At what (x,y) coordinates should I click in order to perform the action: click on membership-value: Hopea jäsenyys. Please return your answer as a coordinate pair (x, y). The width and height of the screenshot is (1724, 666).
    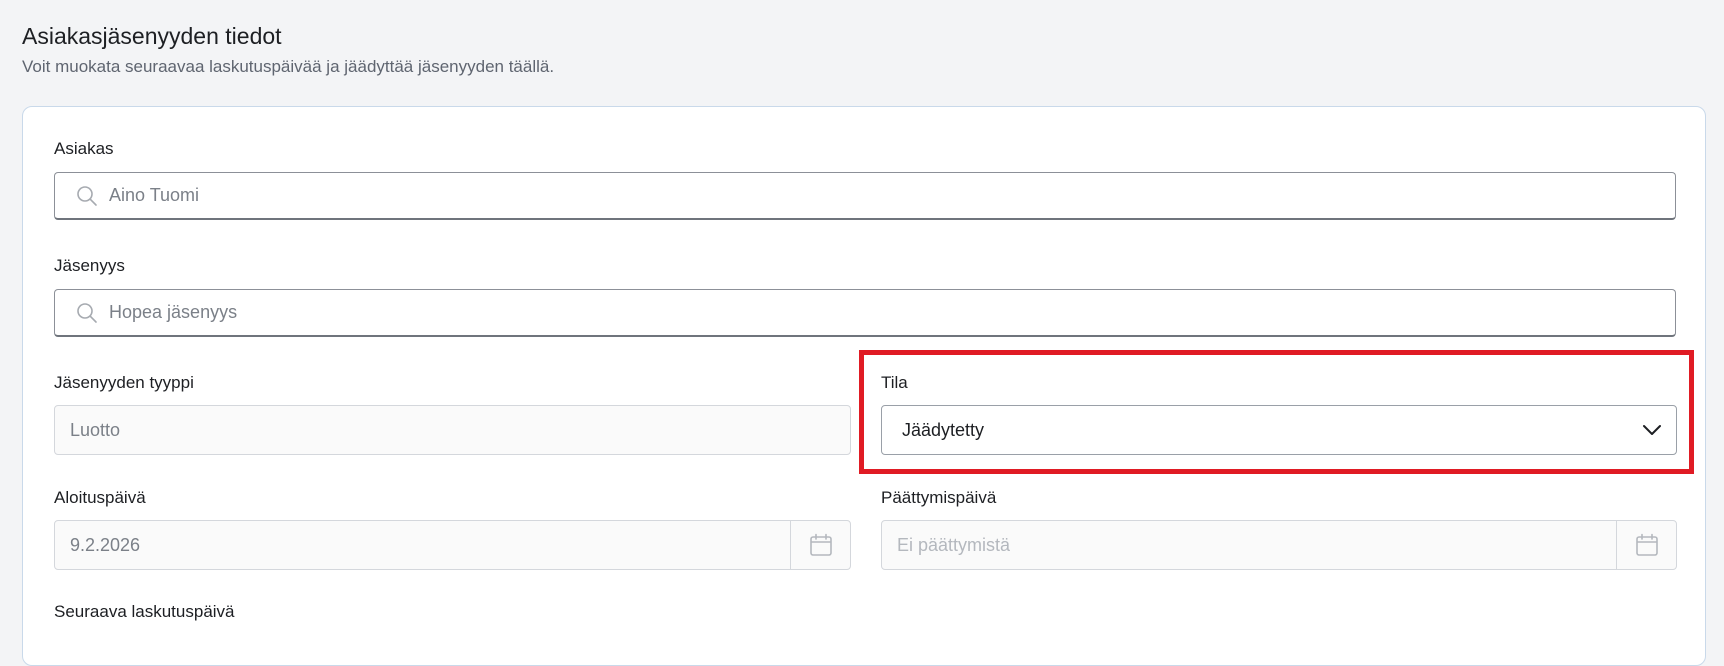
    Looking at the image, I should click on (173, 312).